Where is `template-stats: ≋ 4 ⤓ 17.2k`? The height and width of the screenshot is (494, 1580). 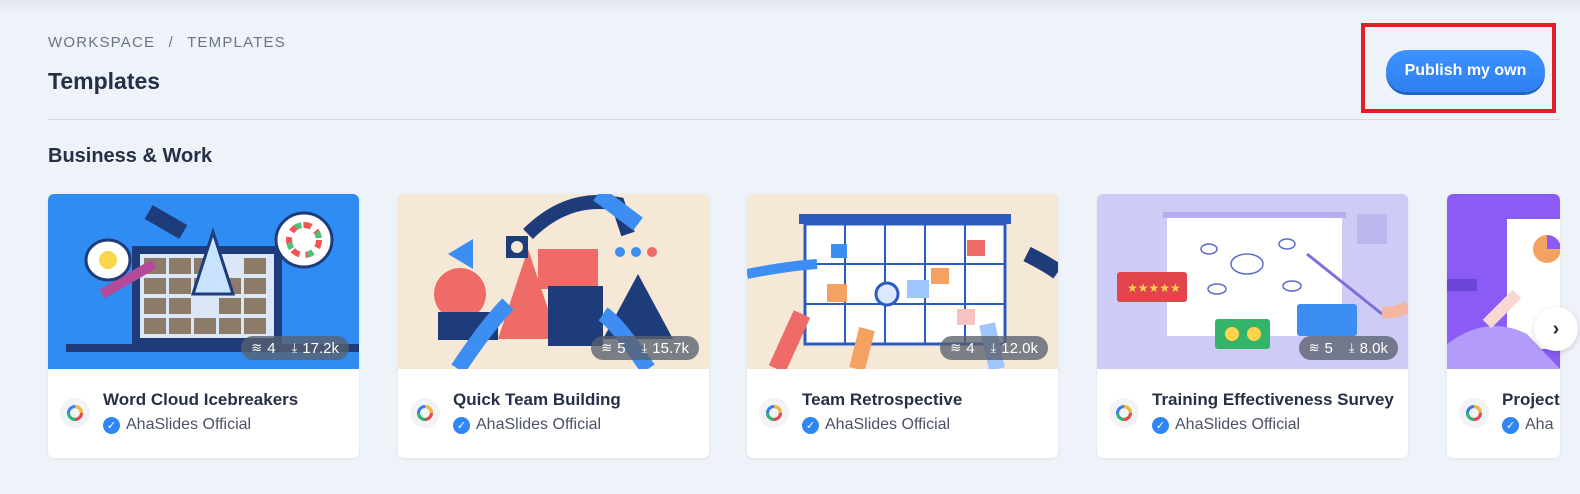 template-stats: ≋ 4 ⤓ 17.2k is located at coordinates (295, 348).